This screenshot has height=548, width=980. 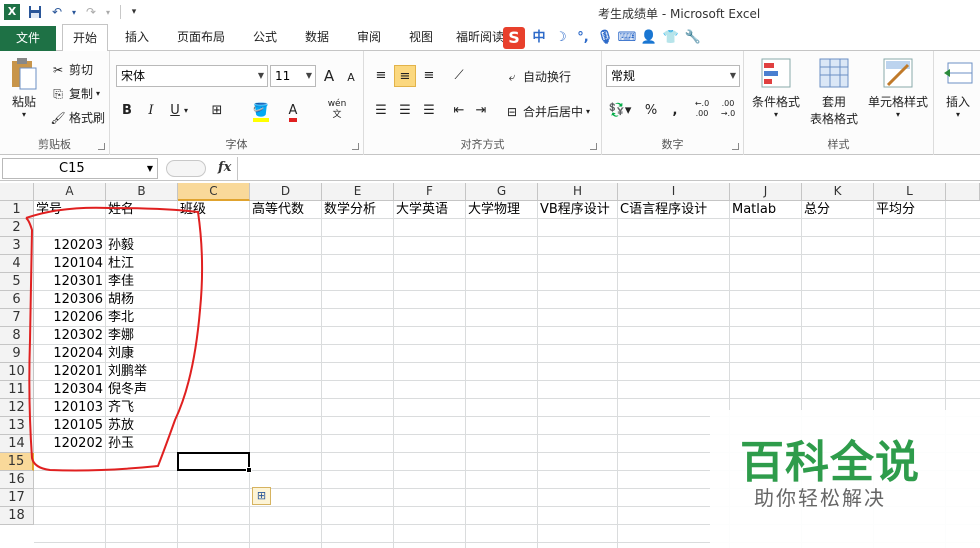 What do you see at coordinates (820, 498) in the screenshot?
I see `watermark-subtitle: 助你轻松解决` at bounding box center [820, 498].